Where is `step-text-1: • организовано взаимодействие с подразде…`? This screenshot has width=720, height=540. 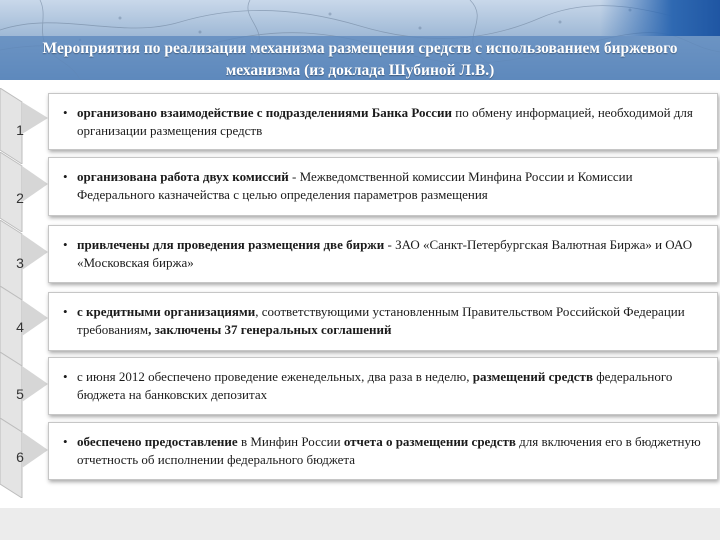 step-text-1: • организовано взаимодействие с подразде… is located at coordinates (378, 121).